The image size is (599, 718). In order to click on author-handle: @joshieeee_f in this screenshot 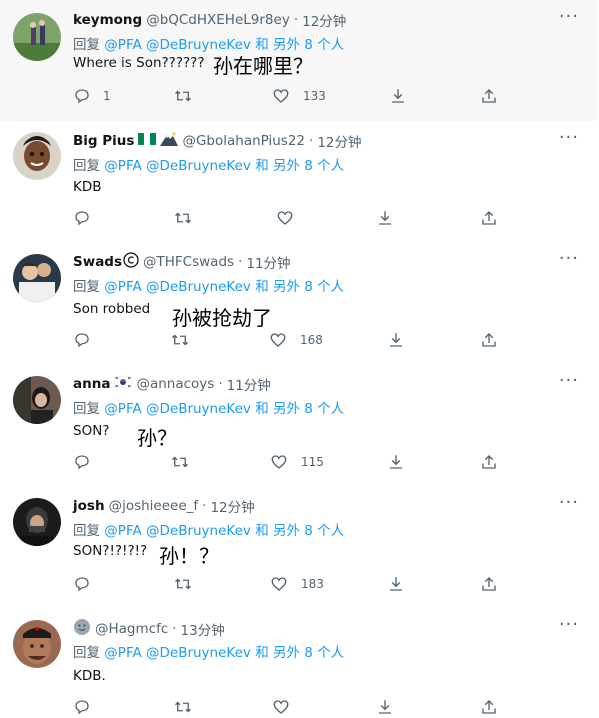, I will do `click(154, 506)`.